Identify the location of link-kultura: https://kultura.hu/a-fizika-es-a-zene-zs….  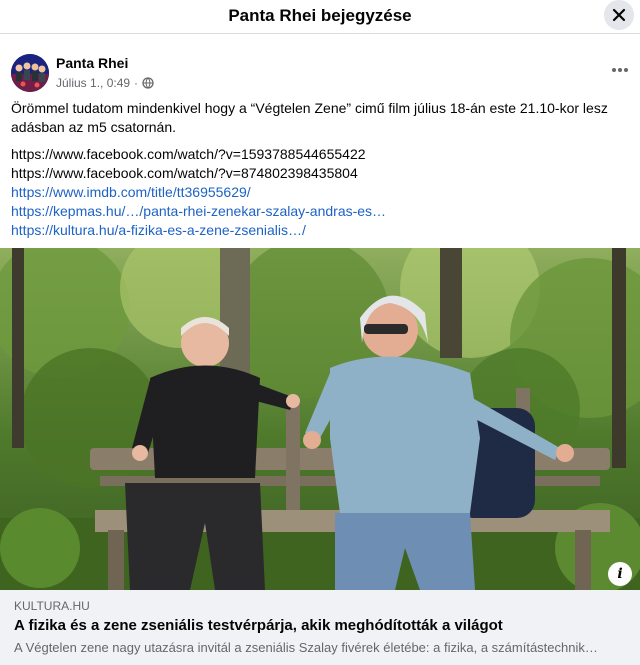
(321, 230).